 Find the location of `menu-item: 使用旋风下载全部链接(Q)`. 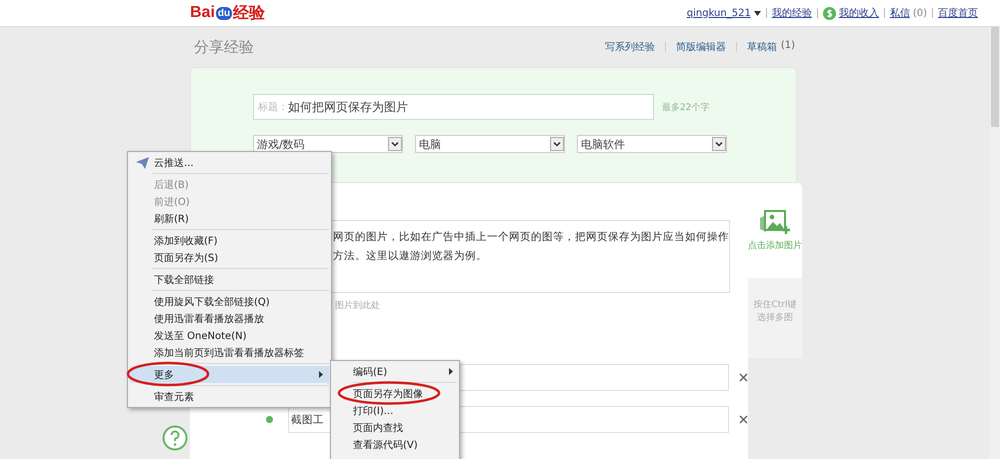

menu-item: 使用旋风下载全部链接(Q) is located at coordinates (229, 301).